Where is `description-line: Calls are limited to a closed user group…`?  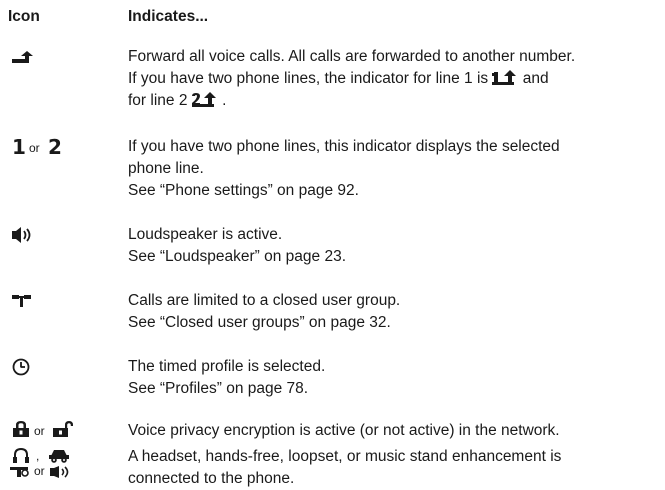
description-line: Calls are limited to a closed user group… is located at coordinates (264, 300).